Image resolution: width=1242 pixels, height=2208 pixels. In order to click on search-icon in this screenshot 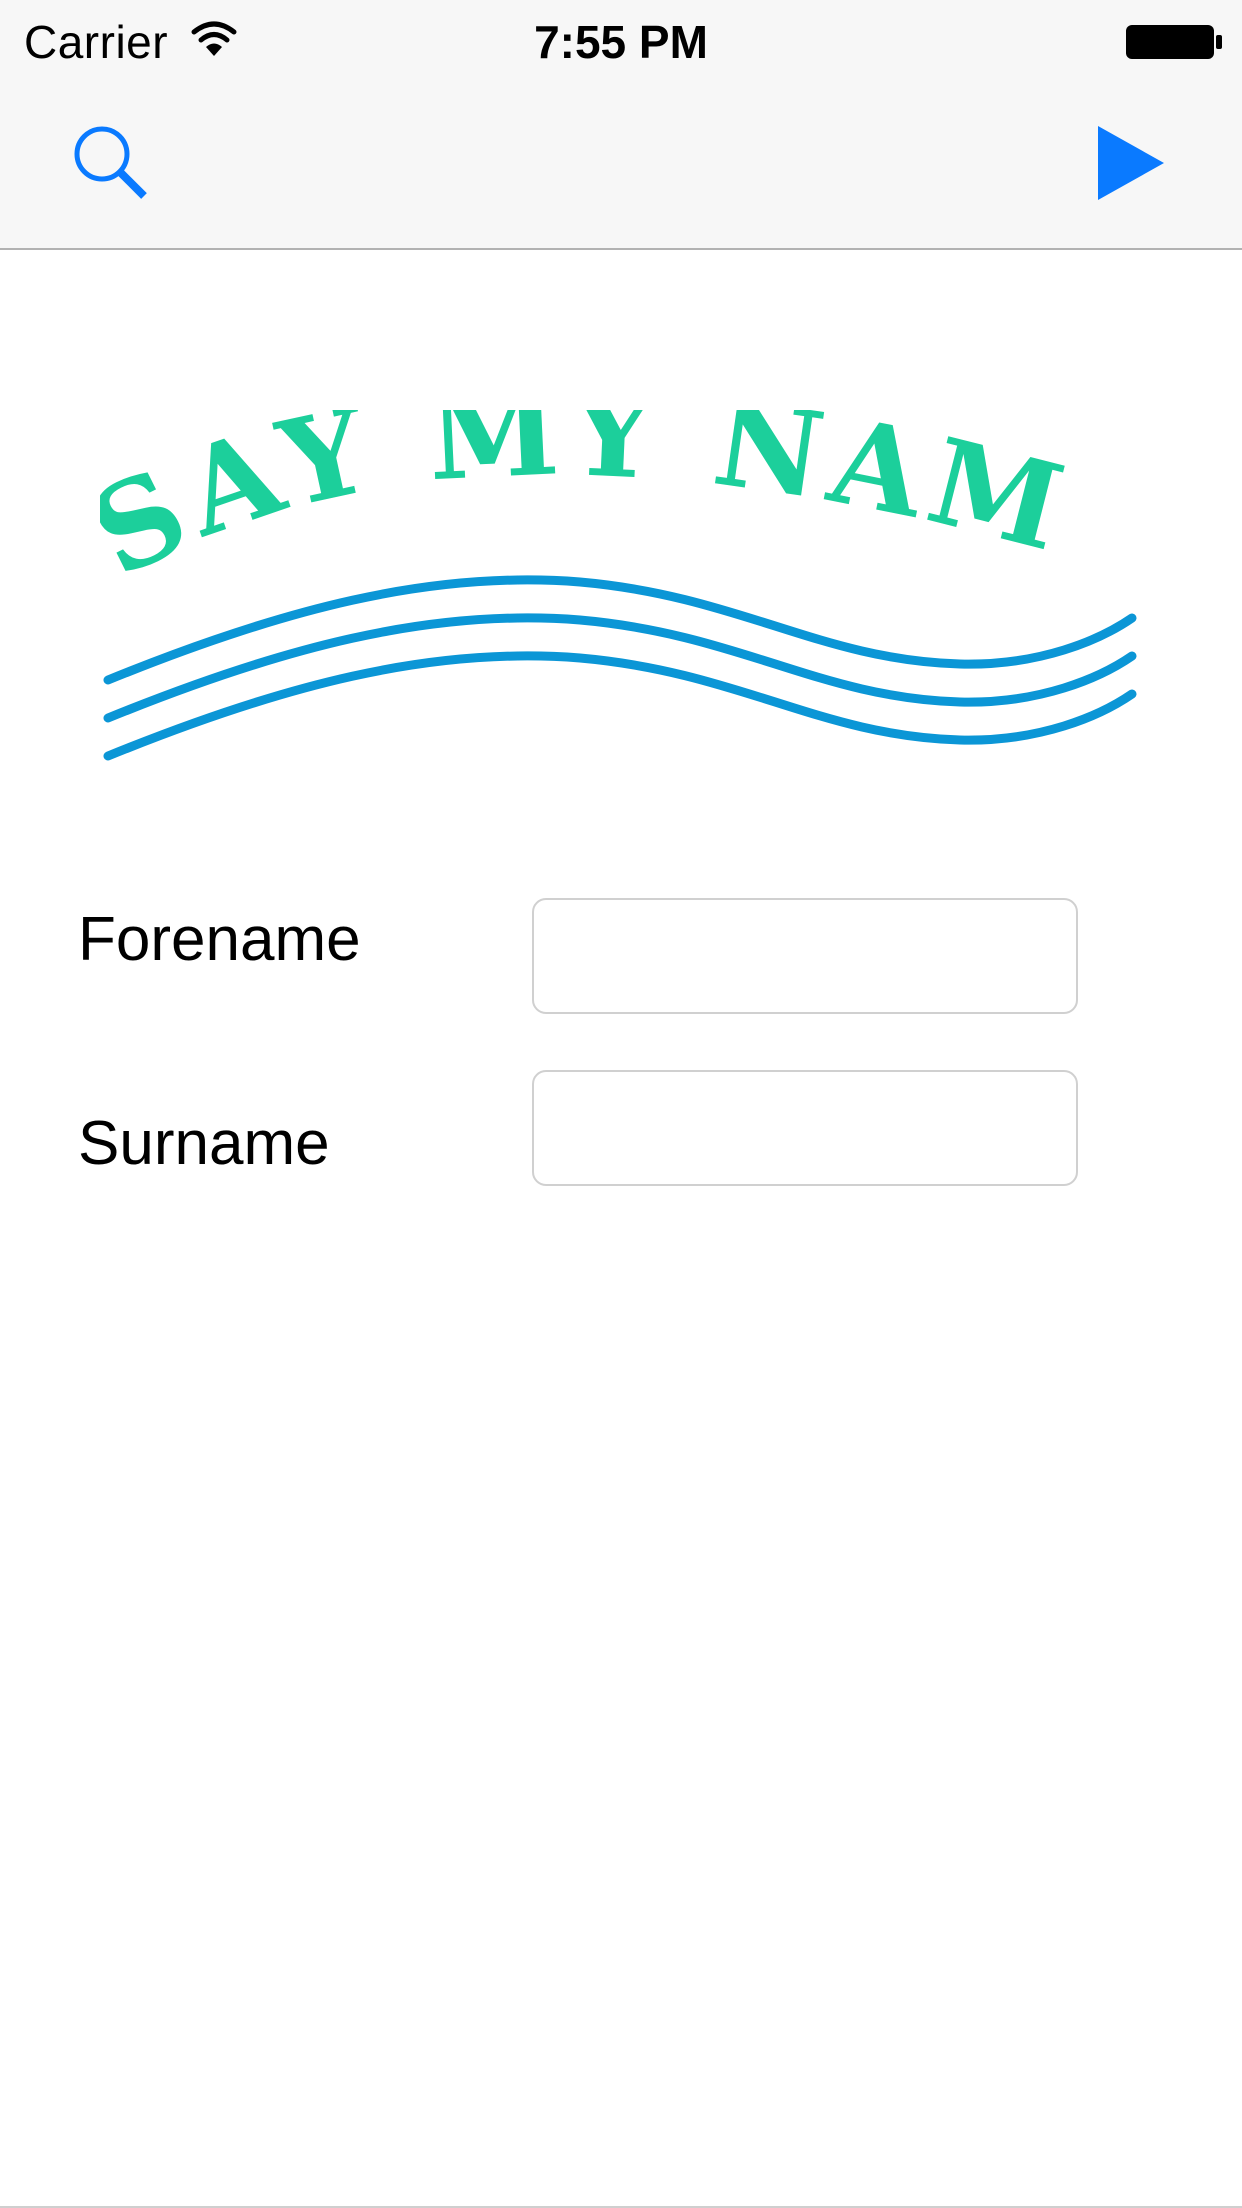, I will do `click(110, 162)`.